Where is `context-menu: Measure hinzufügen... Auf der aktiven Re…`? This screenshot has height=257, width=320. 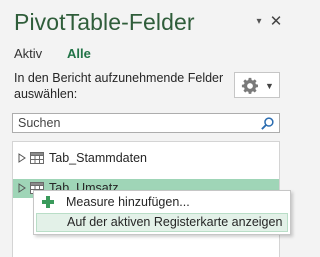
context-menu: Measure hinzufügen... Auf der aktiven Re… is located at coordinates (162, 212).